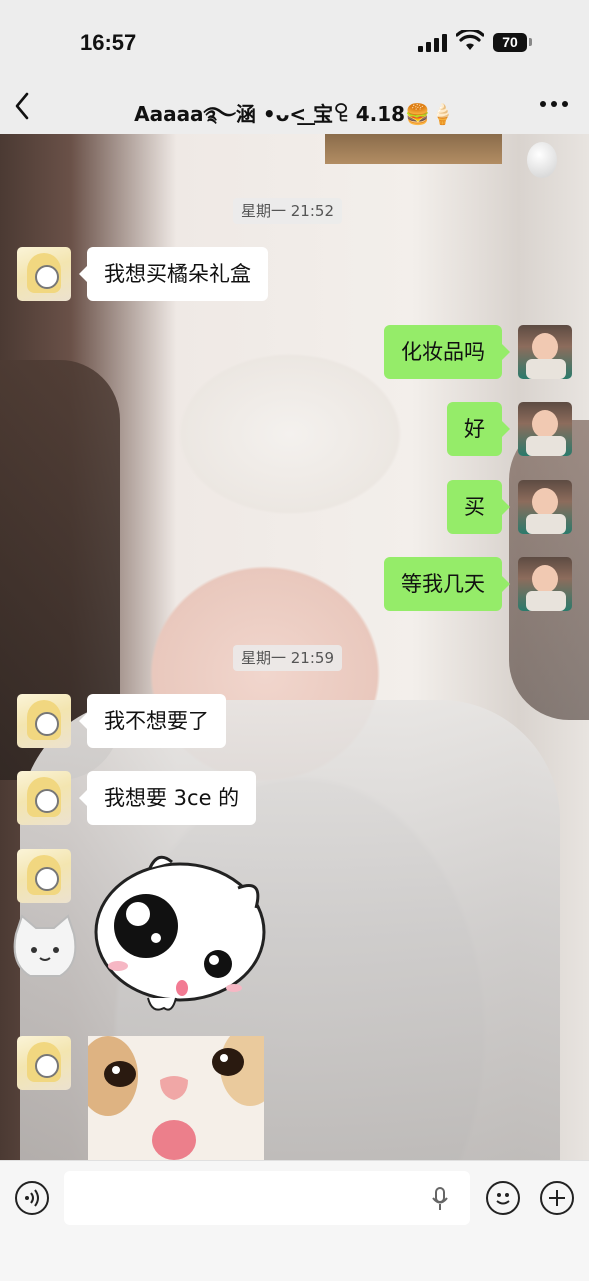 Image resolution: width=589 pixels, height=1281 pixels. What do you see at coordinates (447, 584) in the screenshot?
I see `message-bubble-sent: 等我几天` at bounding box center [447, 584].